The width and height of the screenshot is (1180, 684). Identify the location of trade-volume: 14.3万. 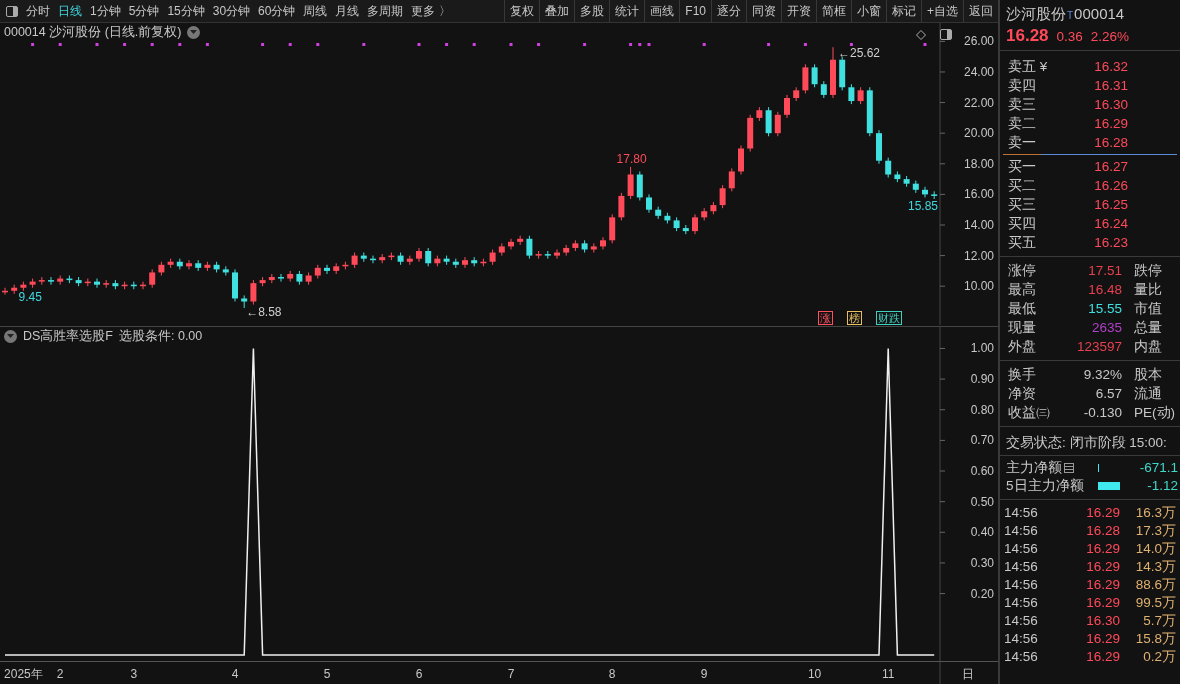
(1155, 567).